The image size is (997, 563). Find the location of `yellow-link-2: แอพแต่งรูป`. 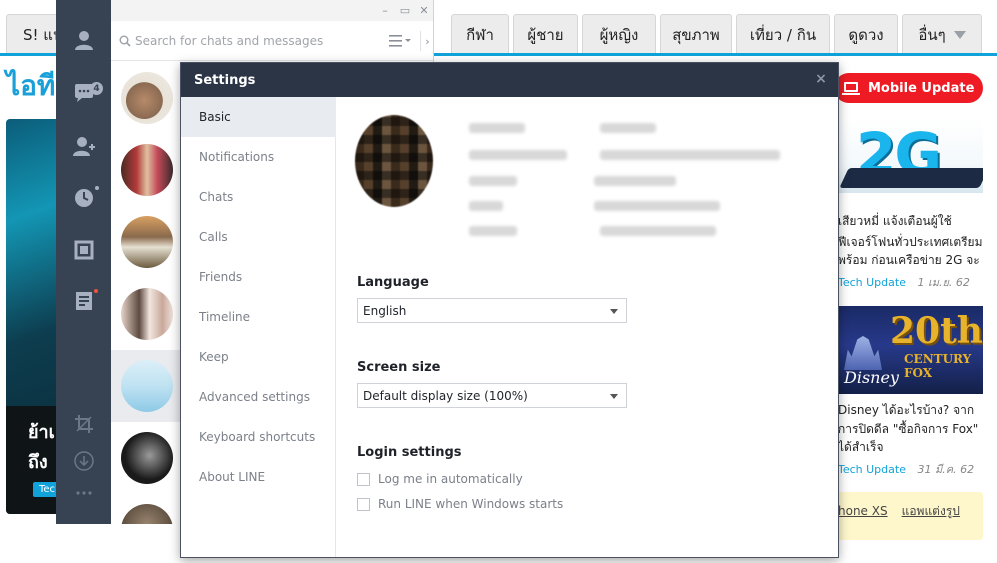

yellow-link-2: แอพแต่งรูป is located at coordinates (931, 511).